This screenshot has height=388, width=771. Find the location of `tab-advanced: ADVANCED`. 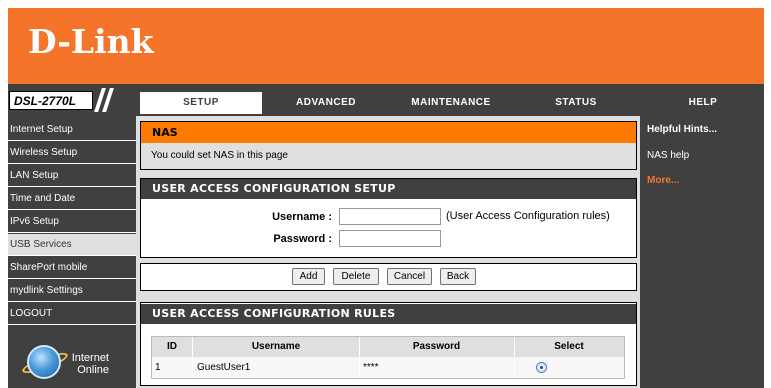

tab-advanced: ADVANCED is located at coordinates (326, 103).